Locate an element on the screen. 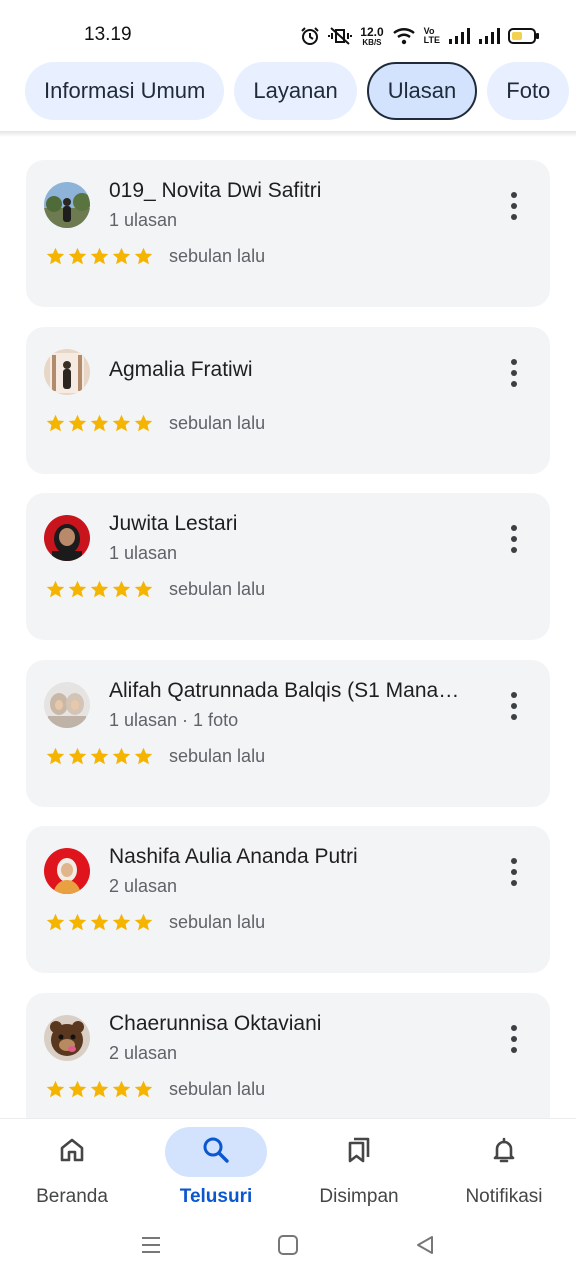  system-navigation-bar is located at coordinates (288, 1249).